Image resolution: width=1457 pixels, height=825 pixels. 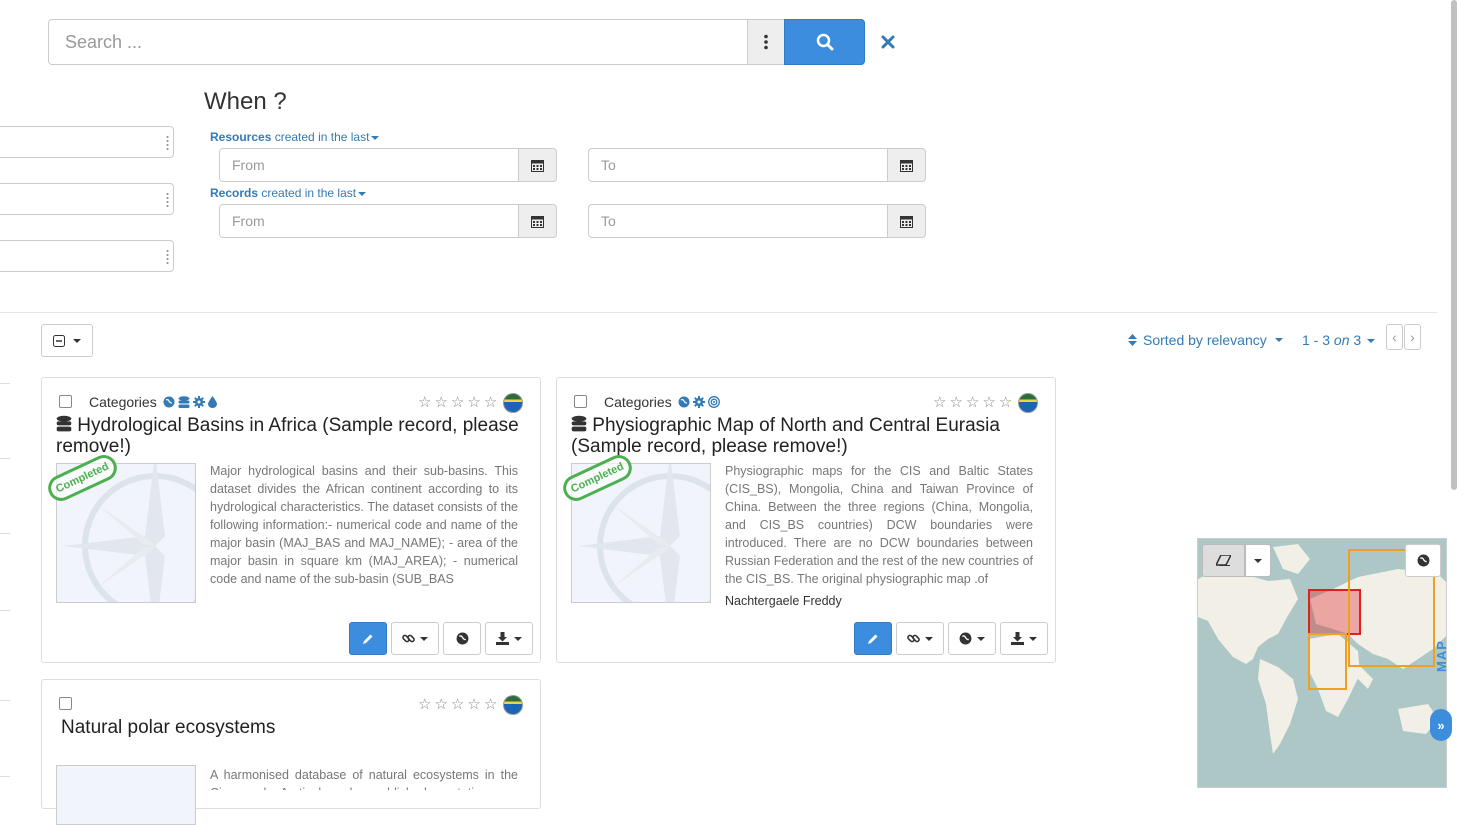 I want to click on map-panel, so click(x=1322, y=663).